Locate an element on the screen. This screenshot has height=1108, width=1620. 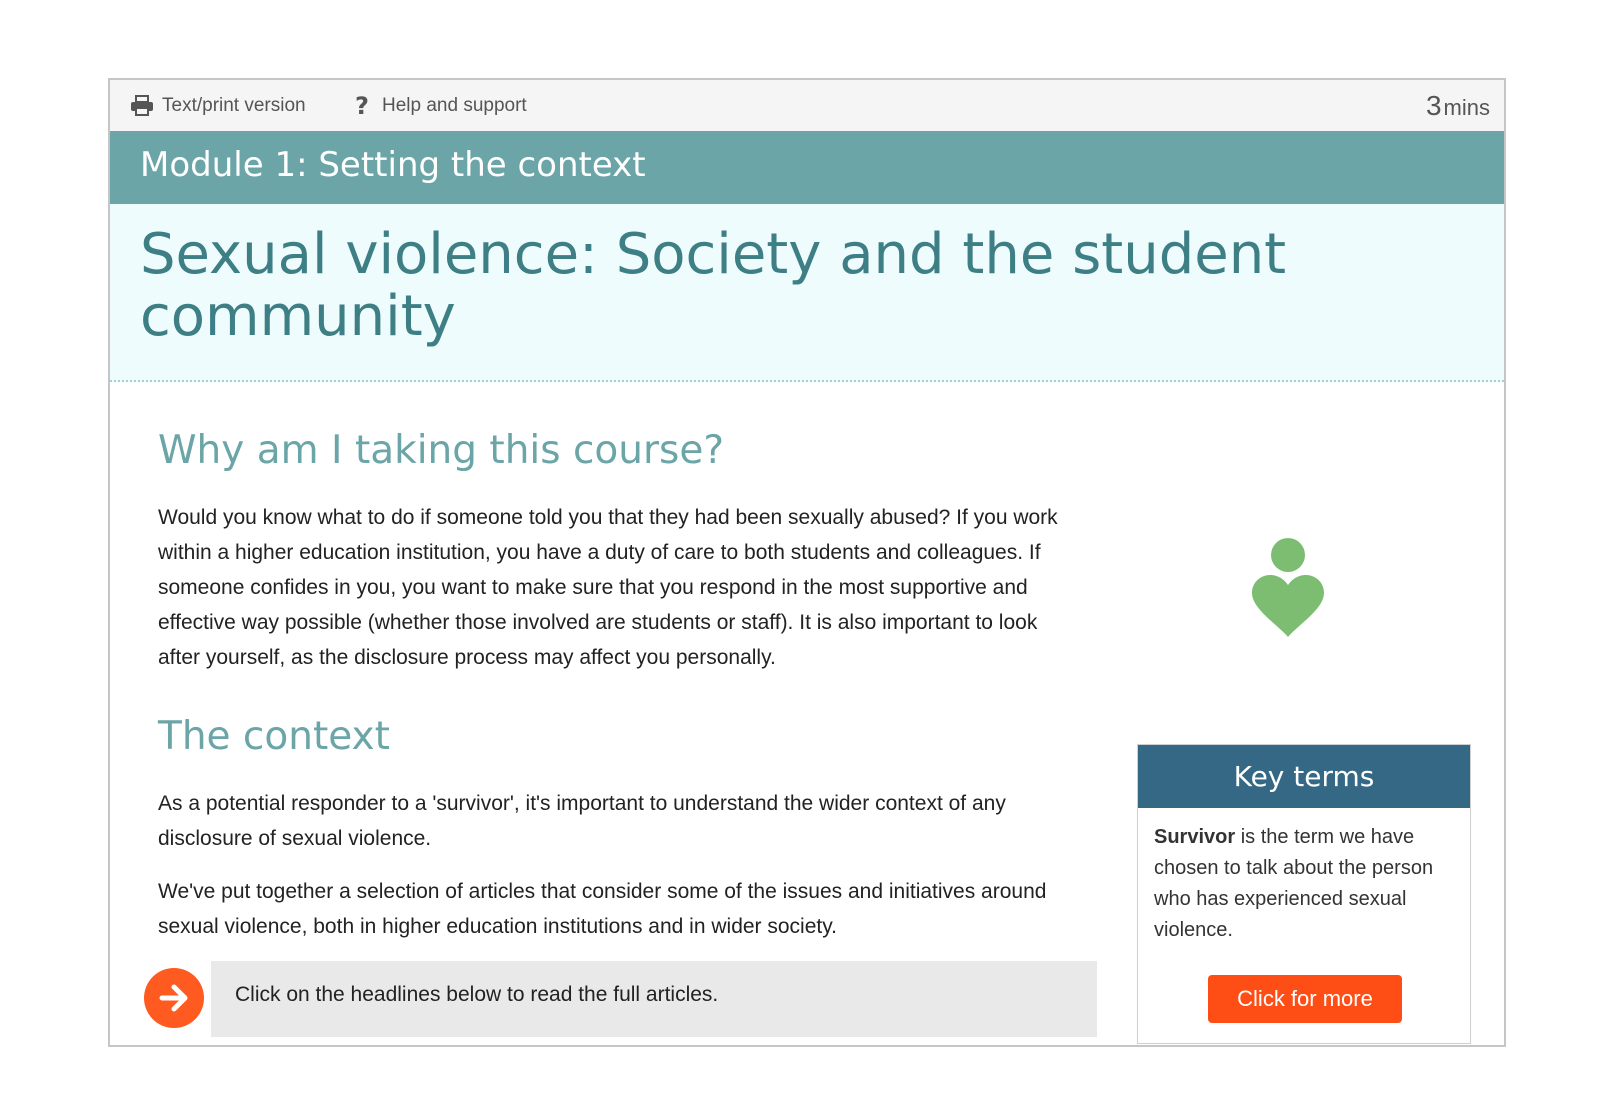
module-title: Module 1: Setting the context is located at coordinates (393, 165).